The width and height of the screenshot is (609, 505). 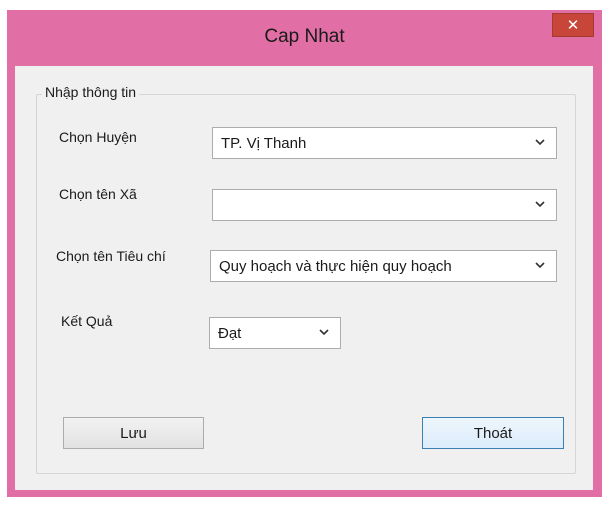 I want to click on close-icon: ✕, so click(x=573, y=25).